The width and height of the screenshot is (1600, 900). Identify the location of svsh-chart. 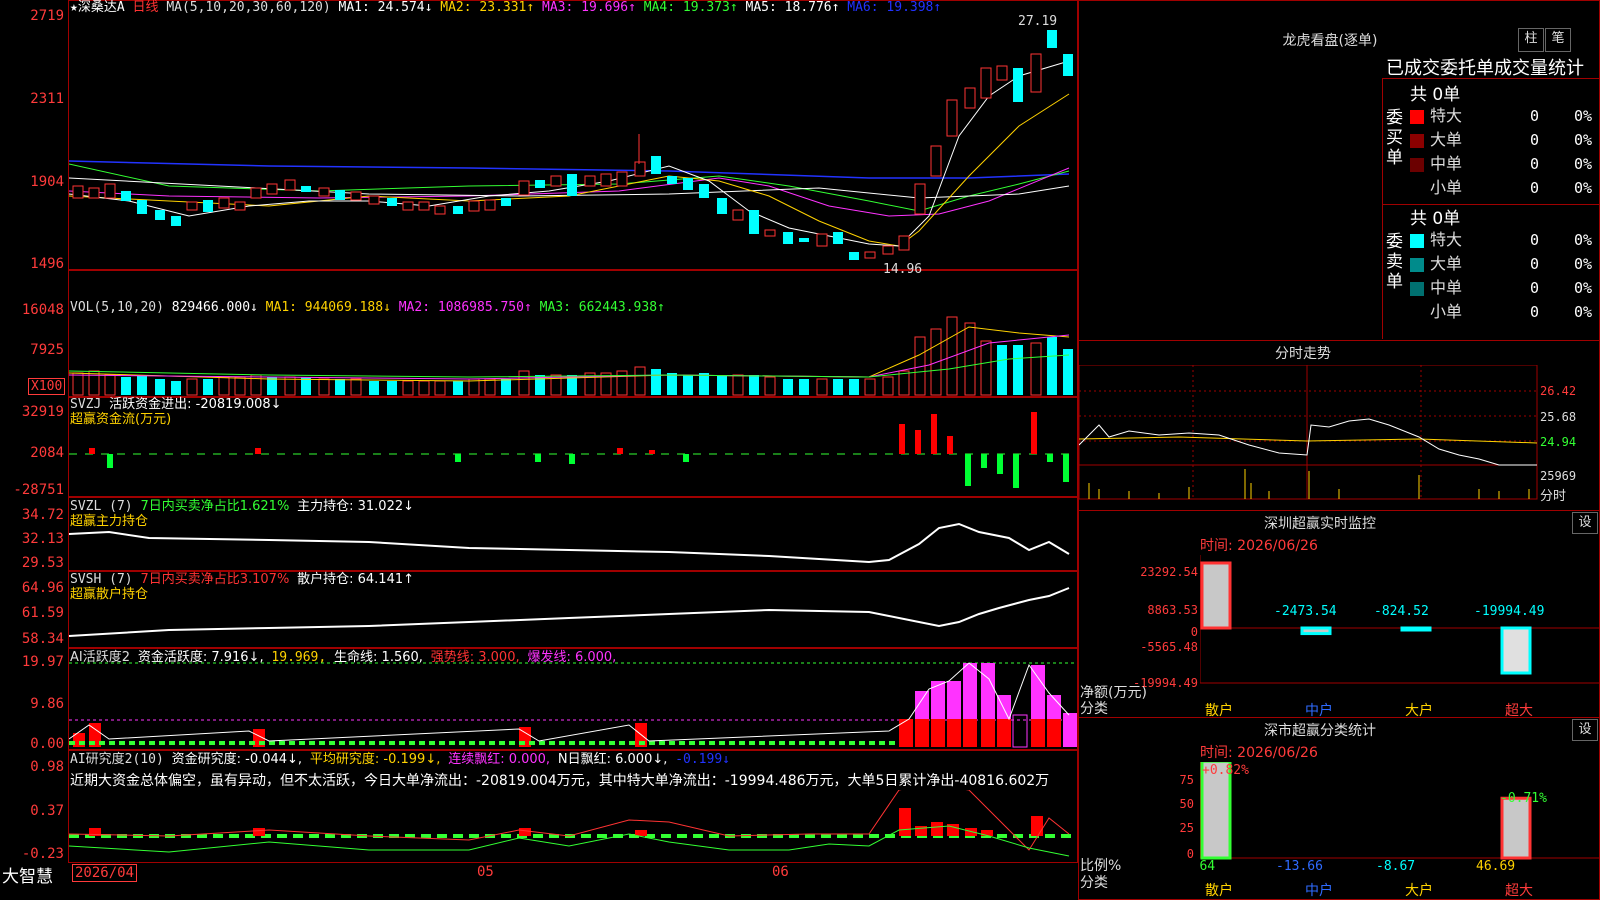
(573, 609).